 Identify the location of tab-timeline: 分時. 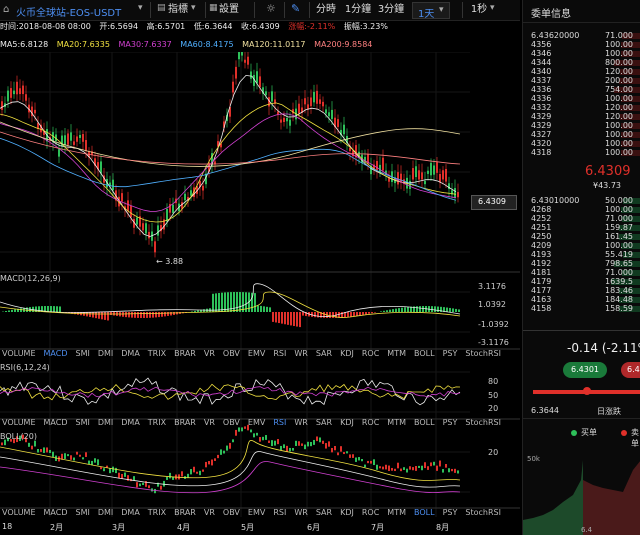
(326, 9).